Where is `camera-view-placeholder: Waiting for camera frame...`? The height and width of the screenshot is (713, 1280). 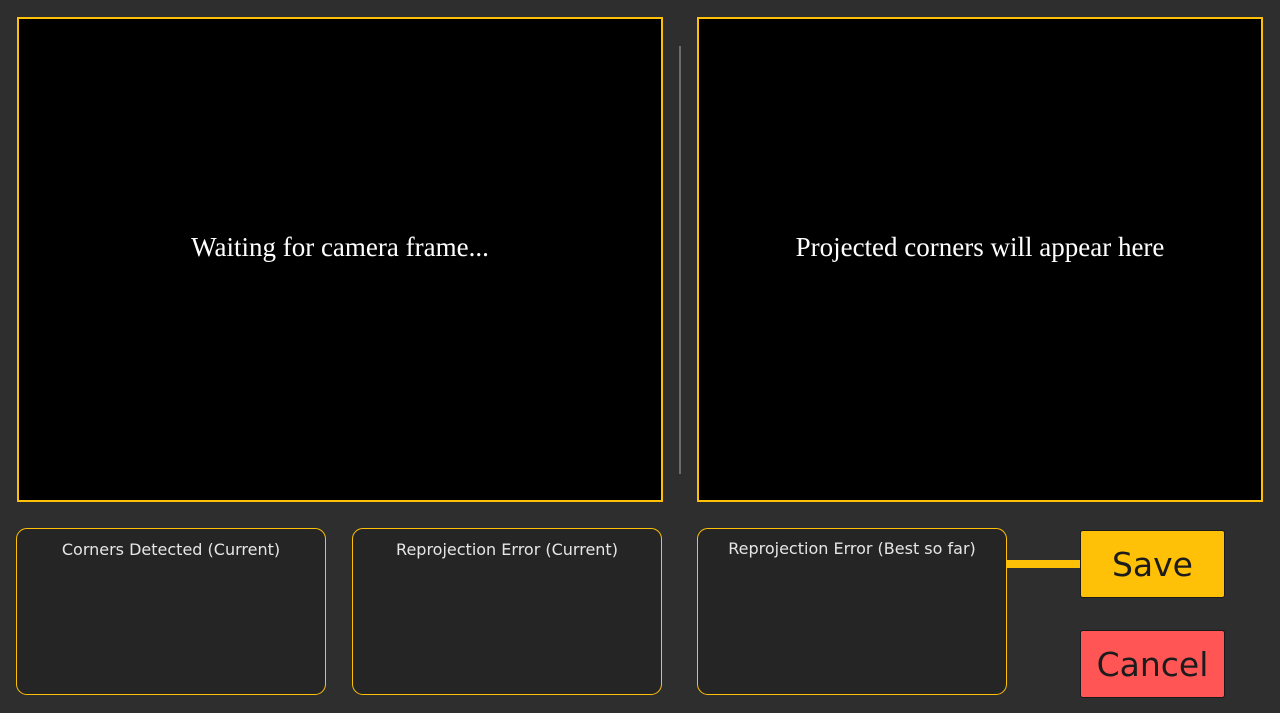
camera-view-placeholder: Waiting for camera frame... is located at coordinates (340, 247).